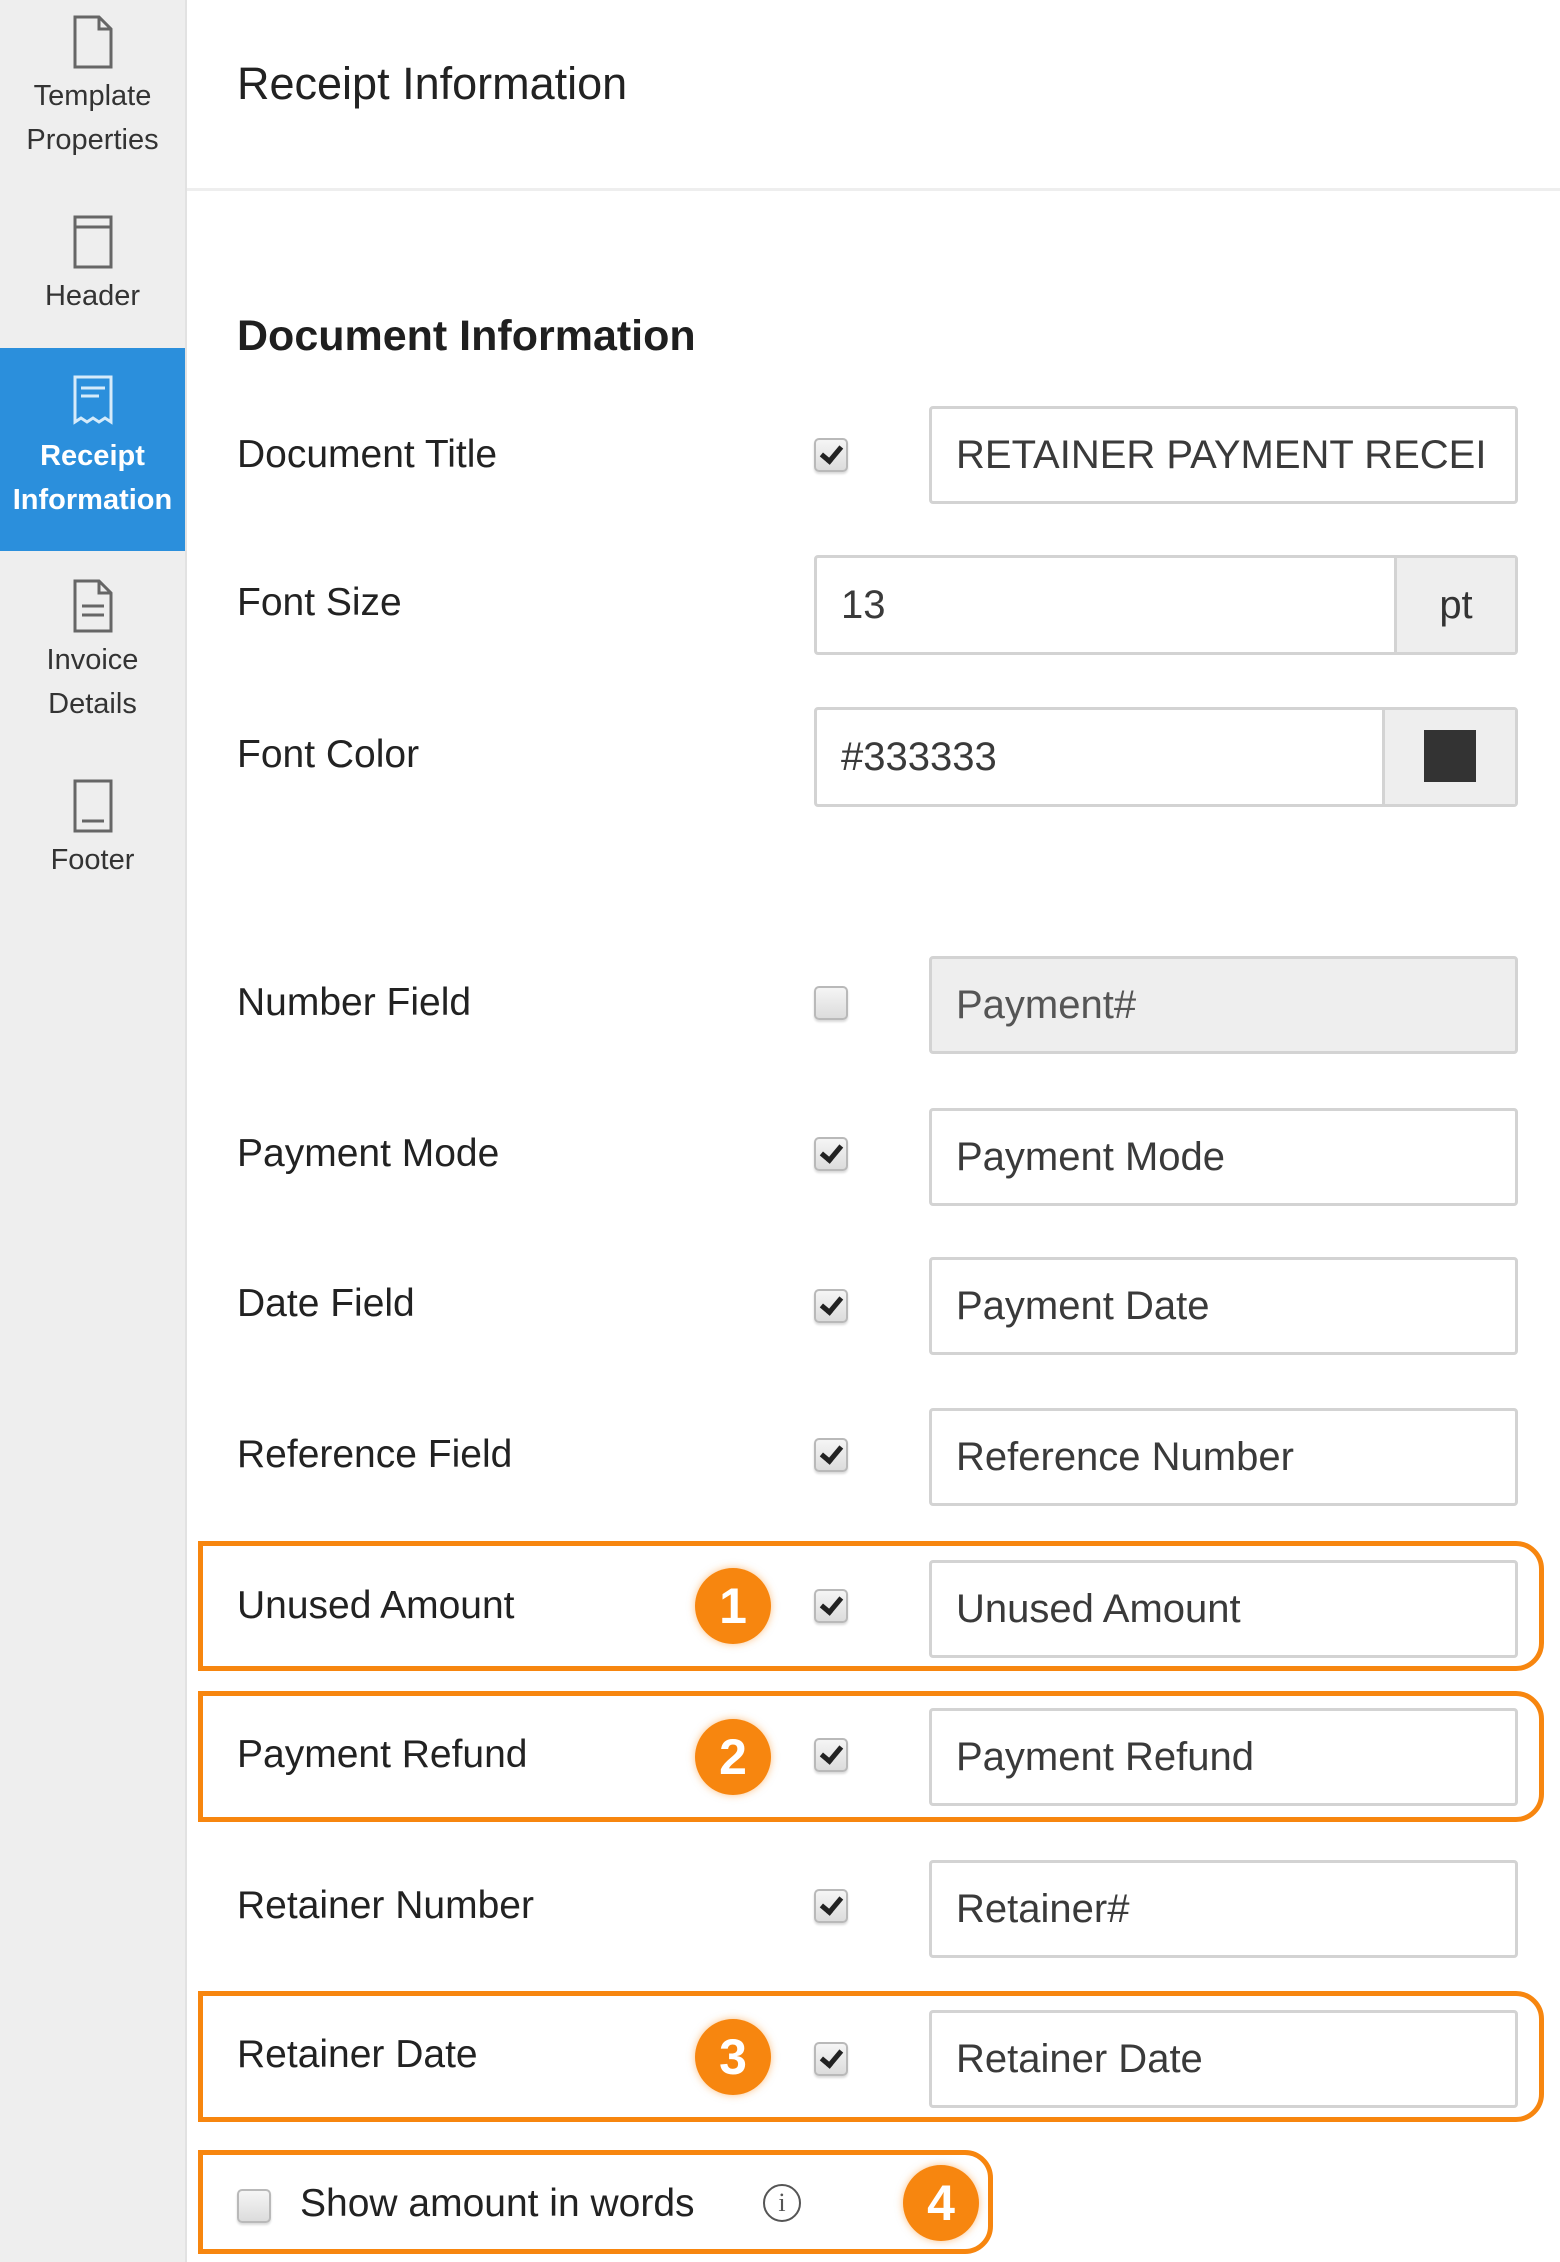 The width and height of the screenshot is (1560, 2262). I want to click on sidebar-item-label: Receipt, so click(92, 456).